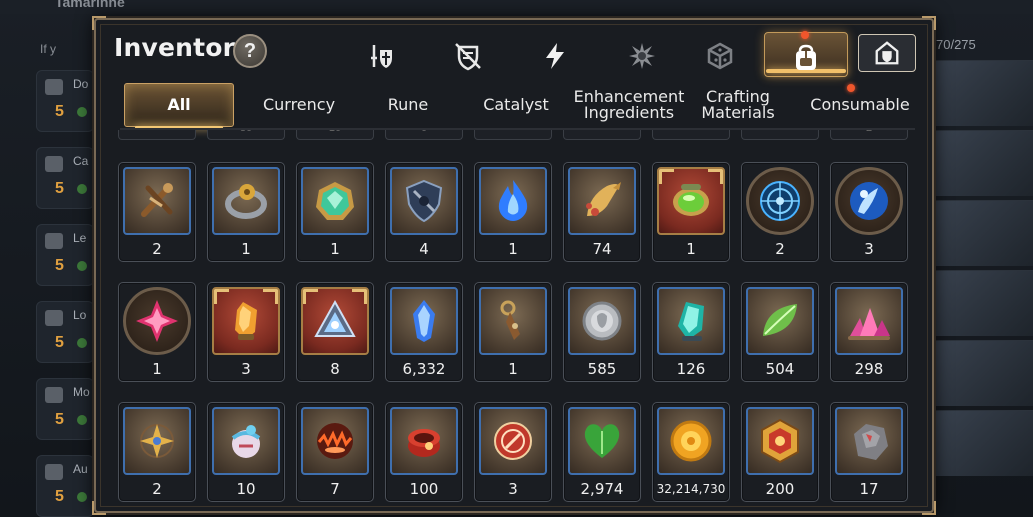 The height and width of the screenshot is (517, 1033). Describe the element at coordinates (981, 373) in the screenshot. I see `background-portrait` at that location.